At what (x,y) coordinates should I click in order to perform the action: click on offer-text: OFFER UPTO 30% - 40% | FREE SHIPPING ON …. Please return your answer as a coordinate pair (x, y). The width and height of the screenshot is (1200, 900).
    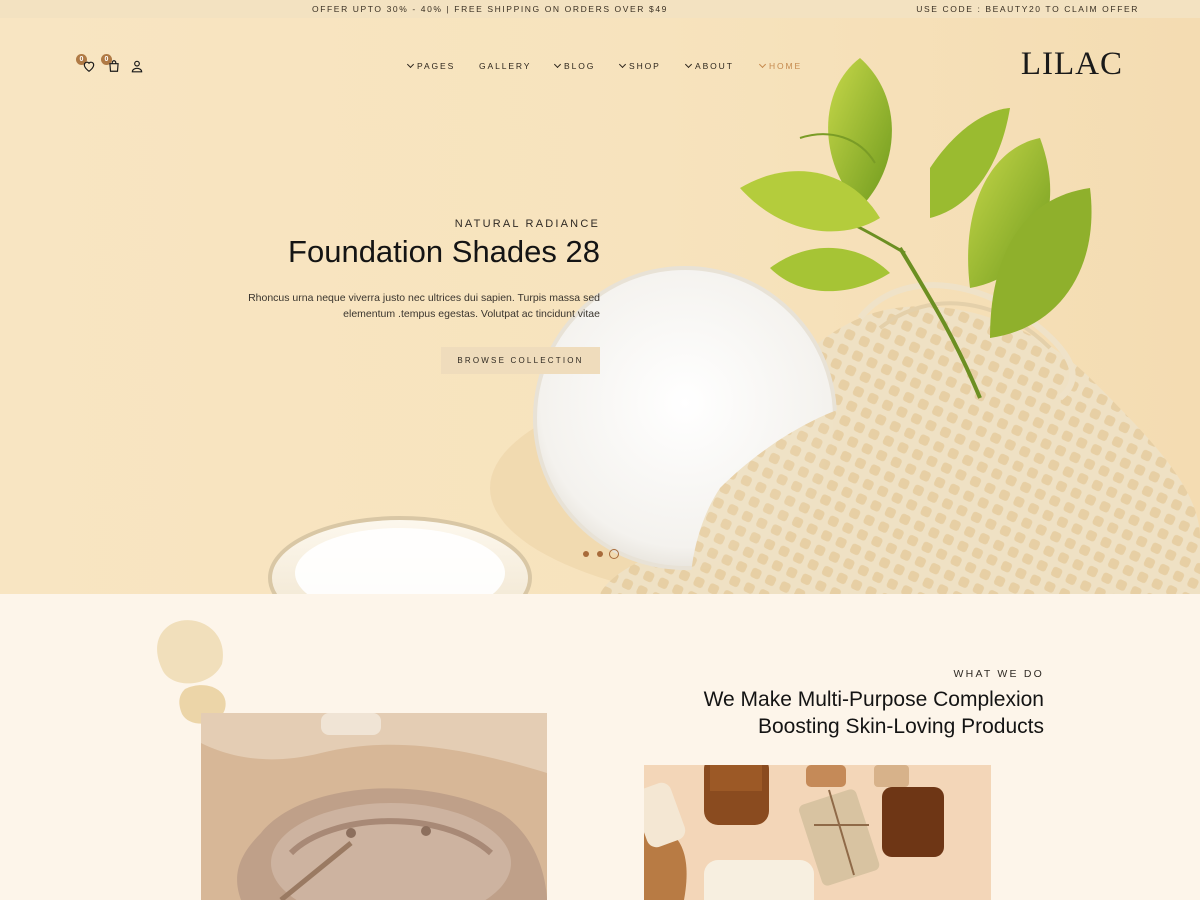
    Looking at the image, I should click on (490, 9).